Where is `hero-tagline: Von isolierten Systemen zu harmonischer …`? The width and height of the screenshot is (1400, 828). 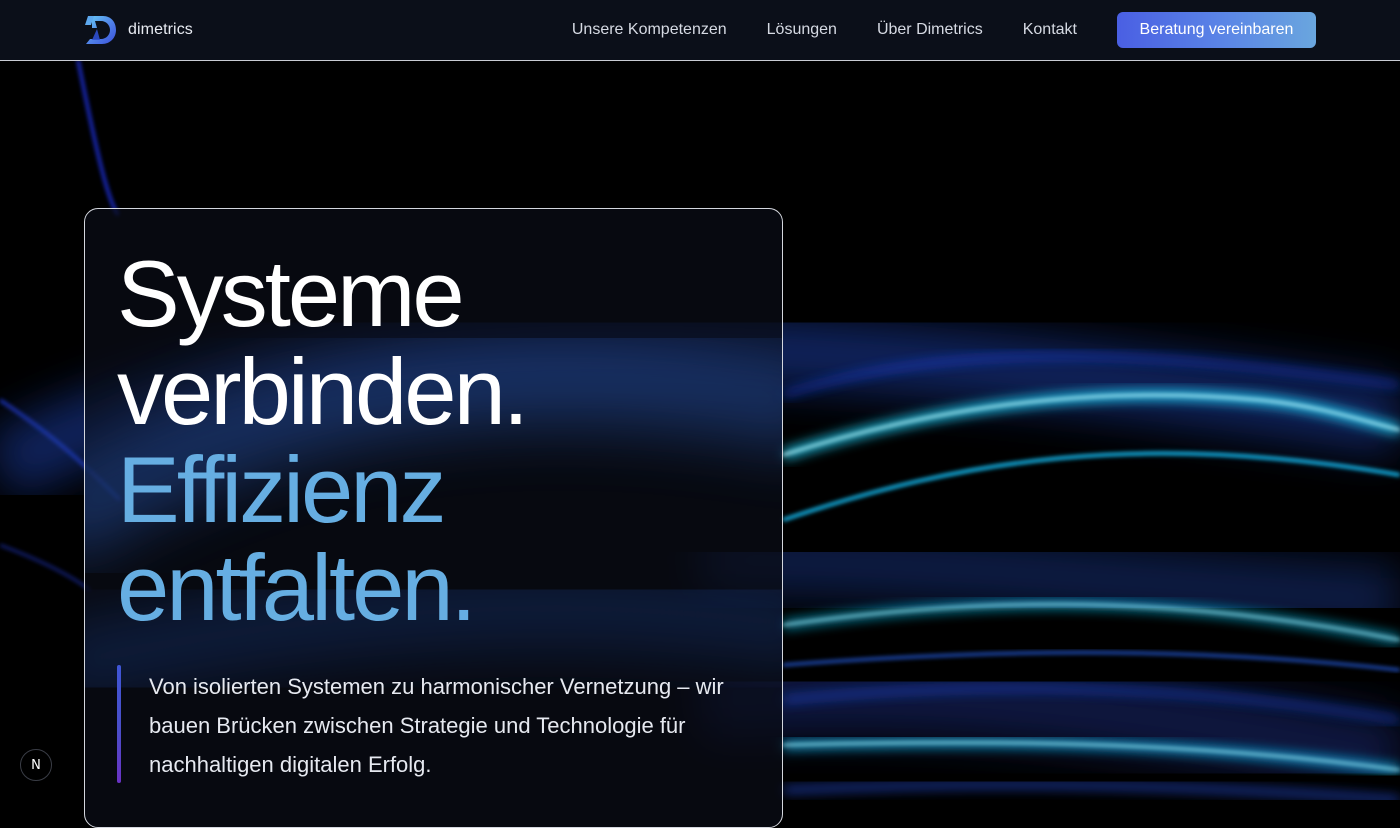 hero-tagline: Von isolierten Systemen zu harmonischer … is located at coordinates (436, 725).